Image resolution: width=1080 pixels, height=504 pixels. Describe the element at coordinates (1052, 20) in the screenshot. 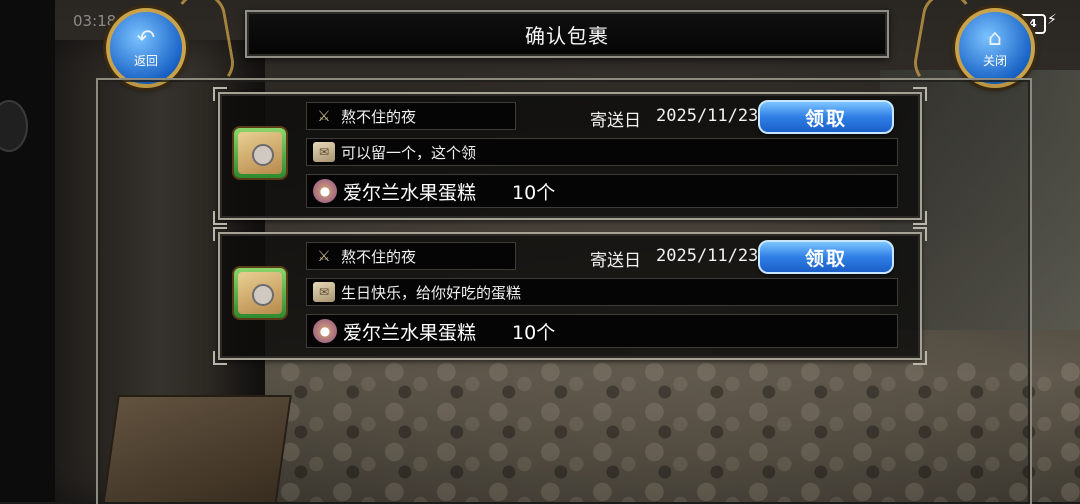

I see `bolt-icon: ⚡` at that location.